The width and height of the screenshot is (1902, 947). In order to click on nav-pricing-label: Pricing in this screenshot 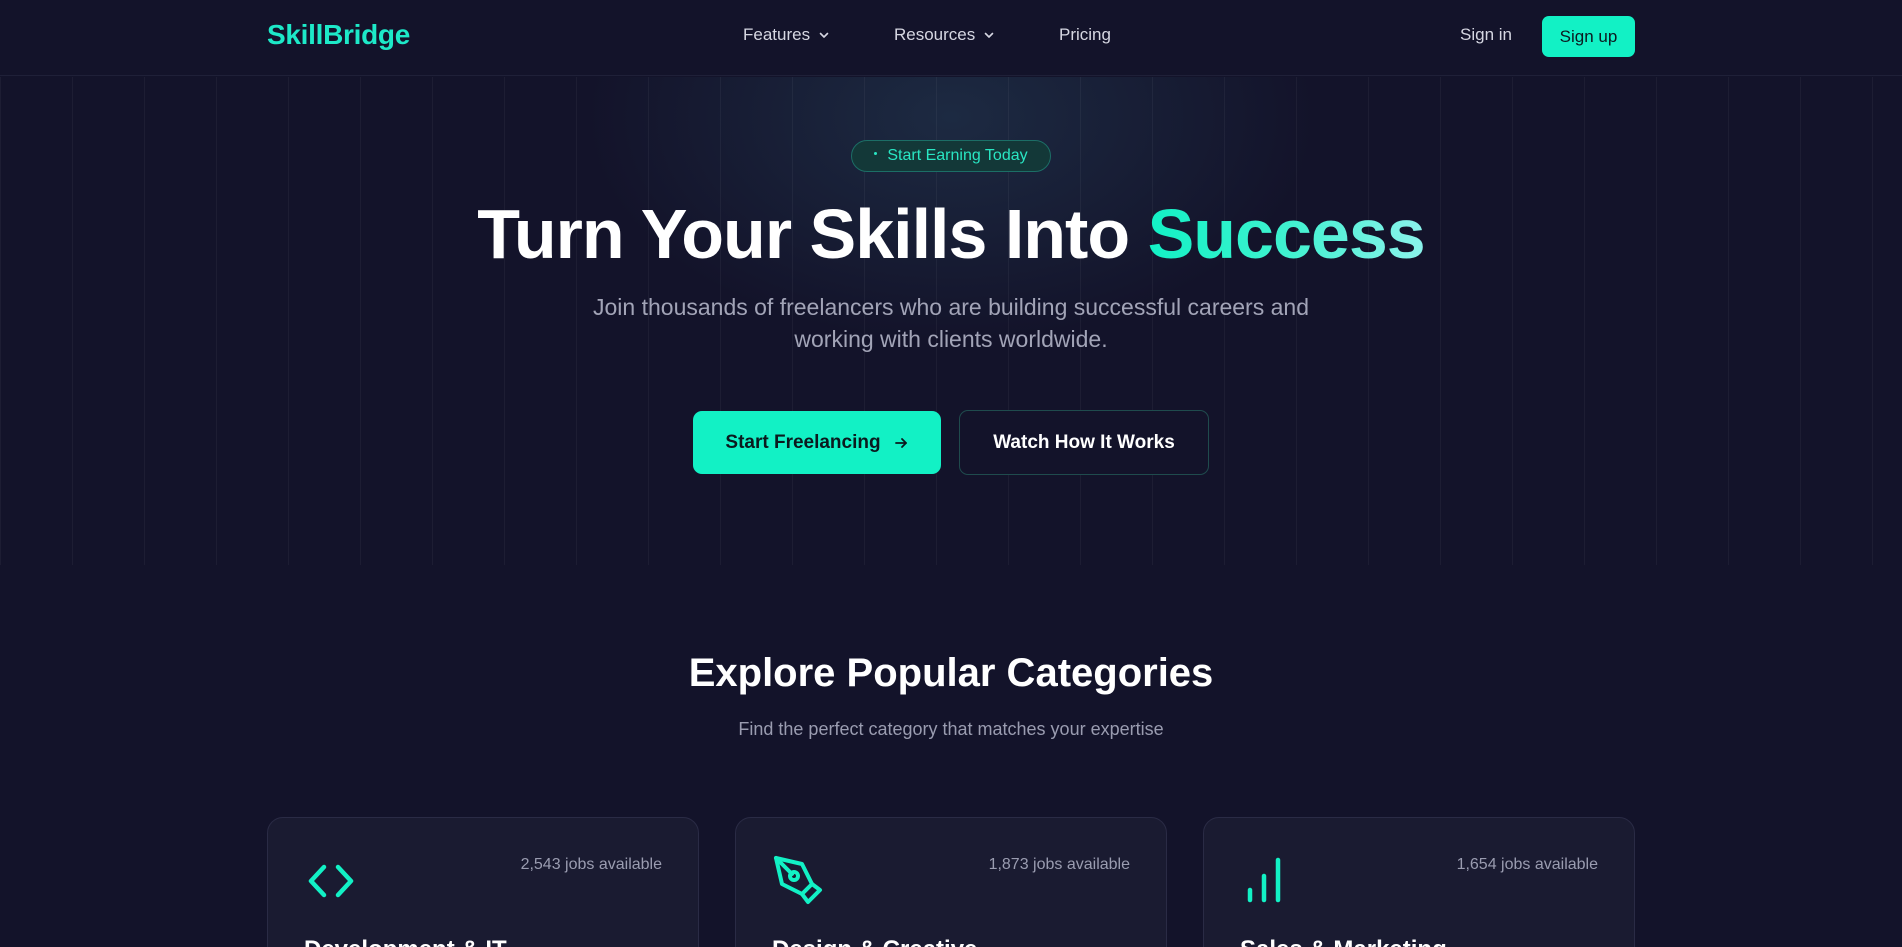, I will do `click(1085, 34)`.